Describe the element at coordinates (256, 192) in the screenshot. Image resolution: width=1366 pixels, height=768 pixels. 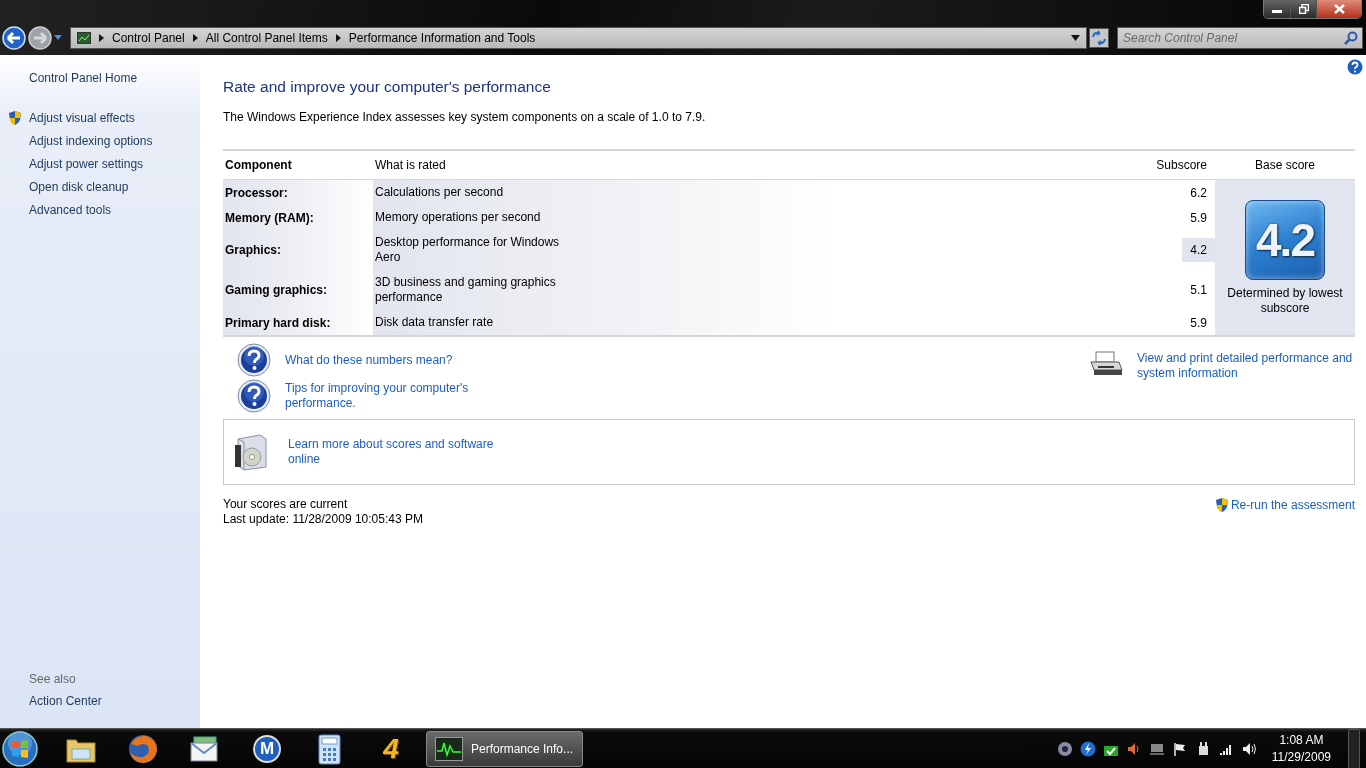
I see `component-label: Processor:` at that location.